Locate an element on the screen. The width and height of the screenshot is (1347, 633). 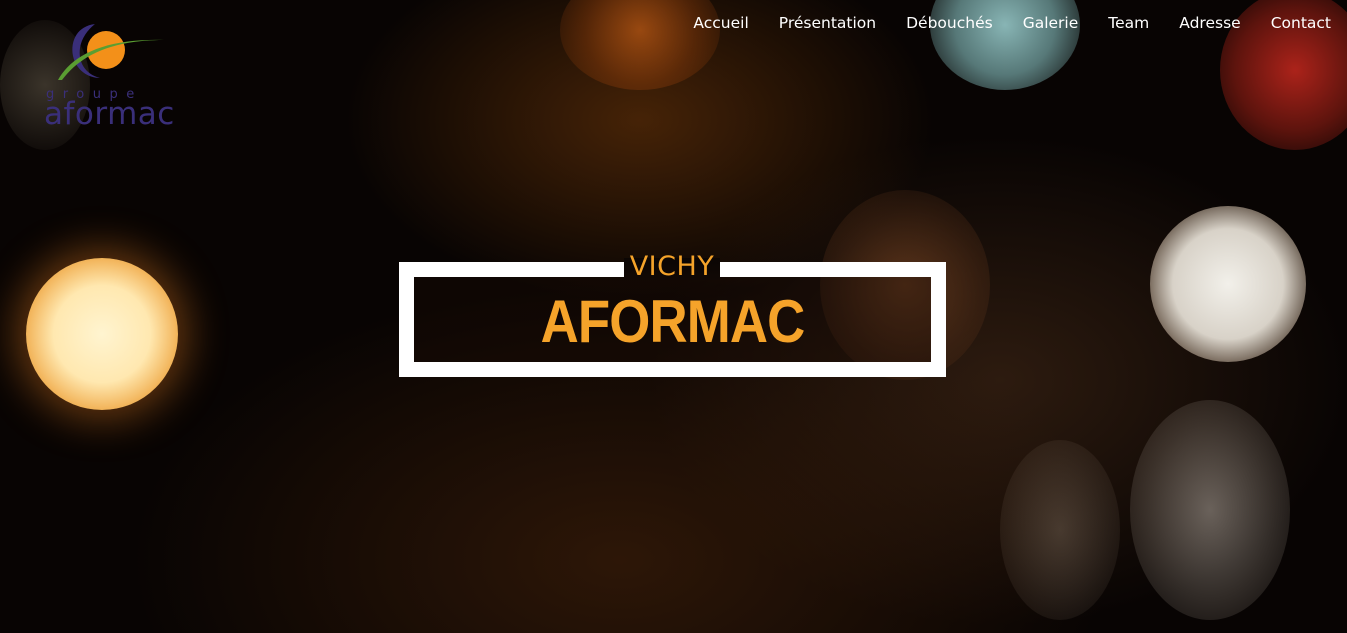
nav-item-presentation: Présentation is located at coordinates (827, 23).